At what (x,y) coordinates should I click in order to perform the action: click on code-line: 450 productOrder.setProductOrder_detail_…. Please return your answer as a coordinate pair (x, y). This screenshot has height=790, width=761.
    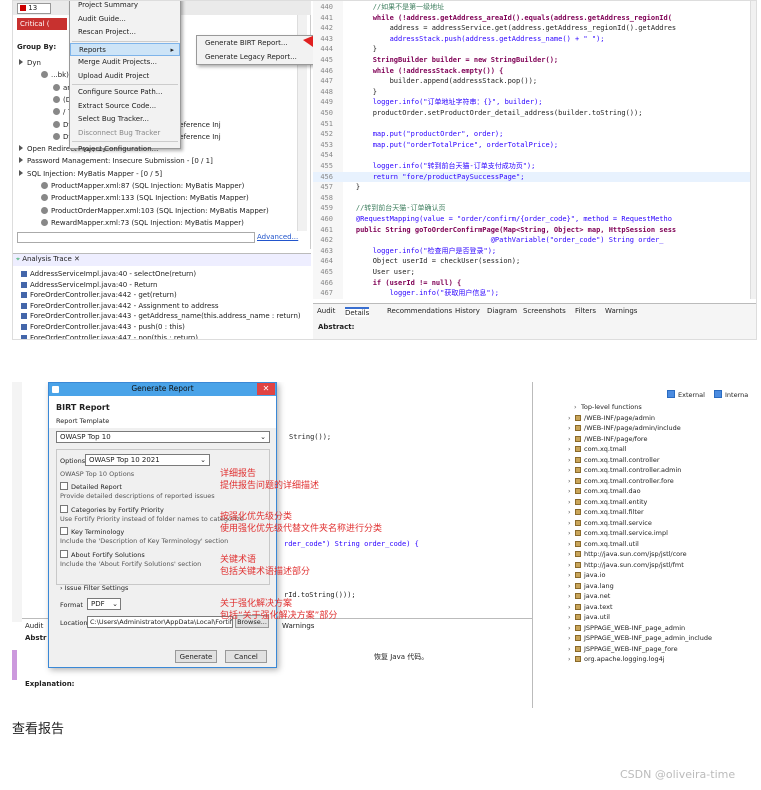
    Looking at the image, I should click on (534, 113).